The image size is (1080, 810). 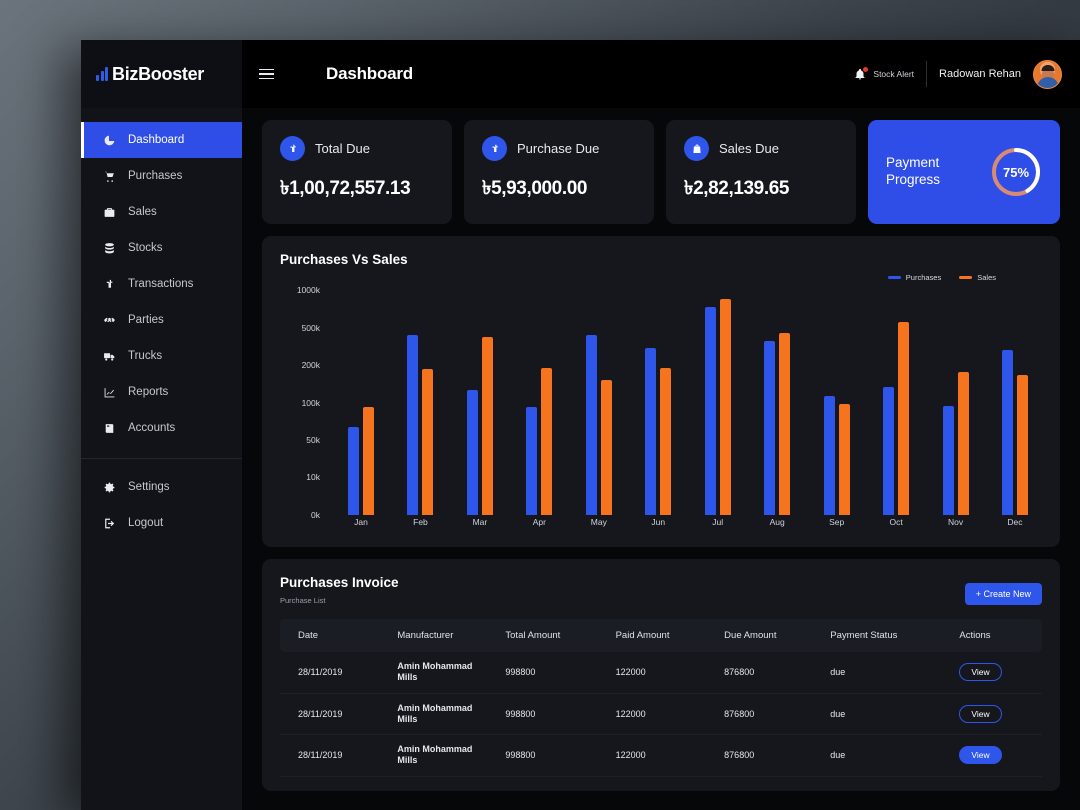 What do you see at coordinates (1003, 594) in the screenshot?
I see `create-new-button: + Create New` at bounding box center [1003, 594].